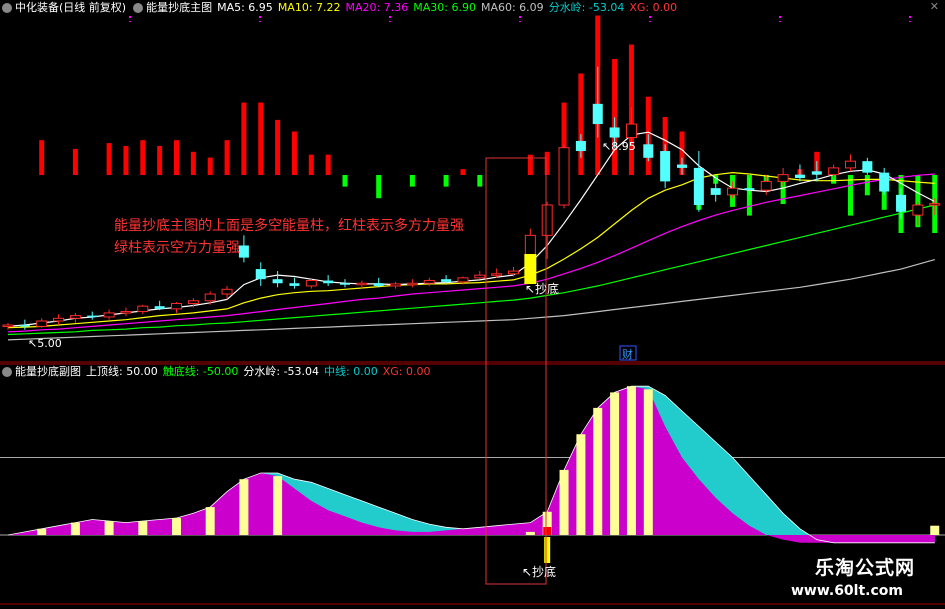  Describe the element at coordinates (71, 7) in the screenshot. I see `stock-title: 中化装备(日线 前复权)` at that location.